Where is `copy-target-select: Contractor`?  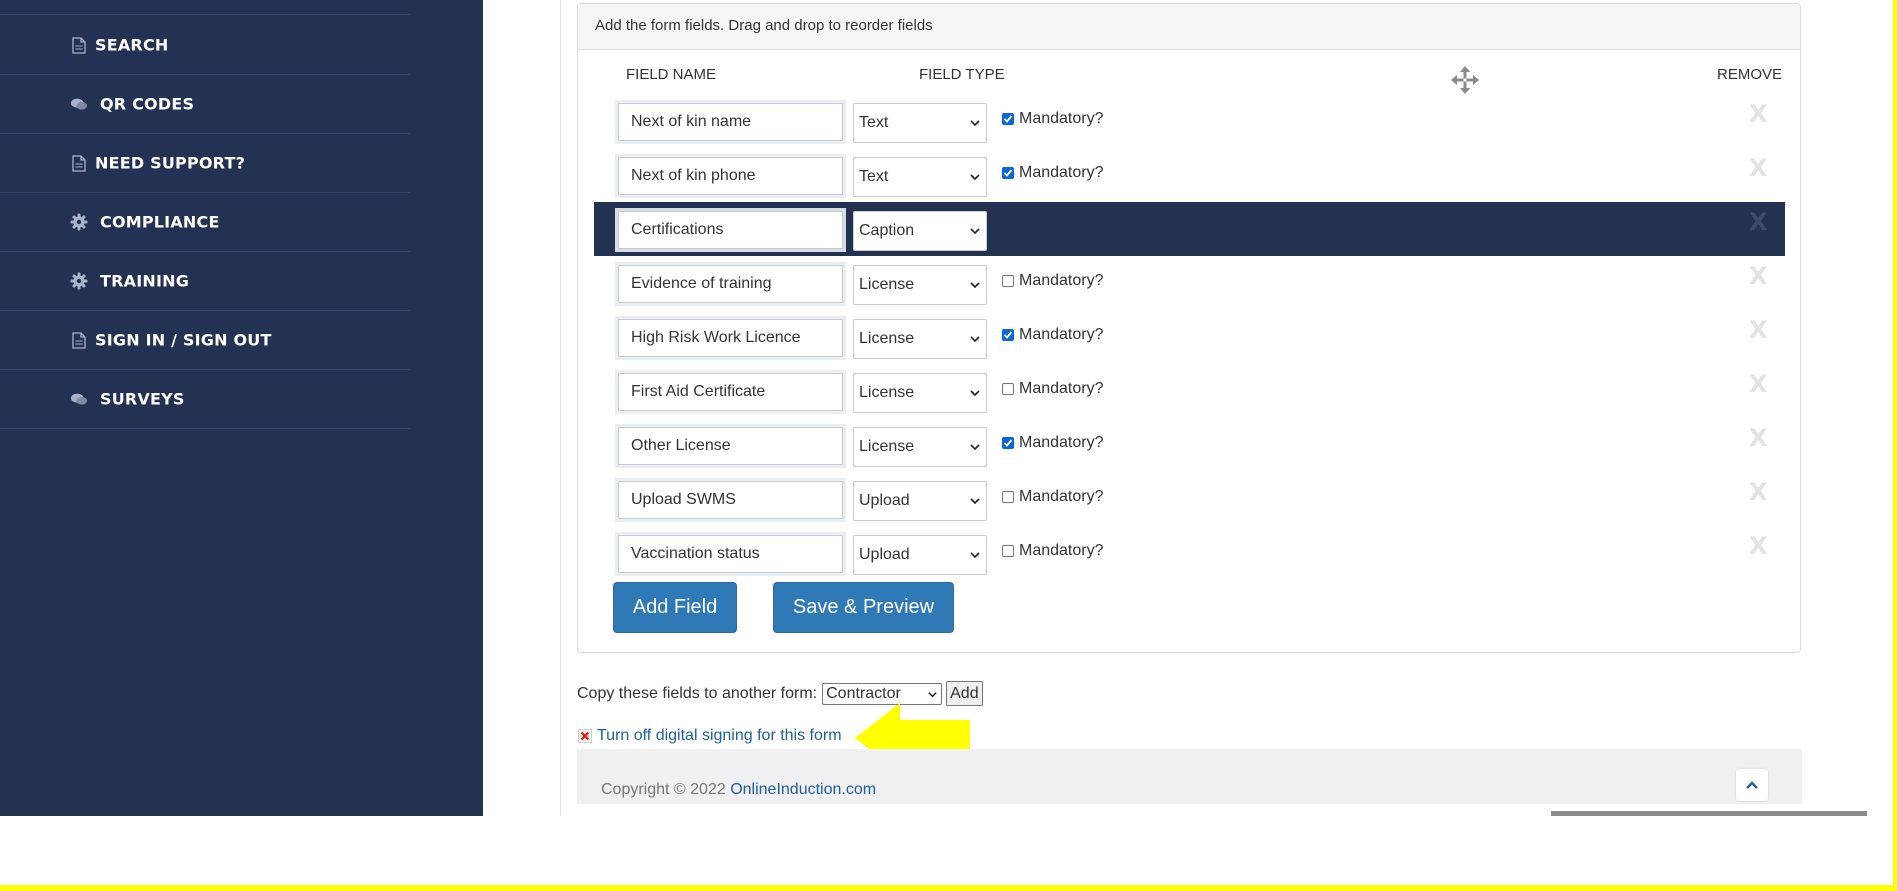
copy-target-select: Contractor is located at coordinates (882, 693).